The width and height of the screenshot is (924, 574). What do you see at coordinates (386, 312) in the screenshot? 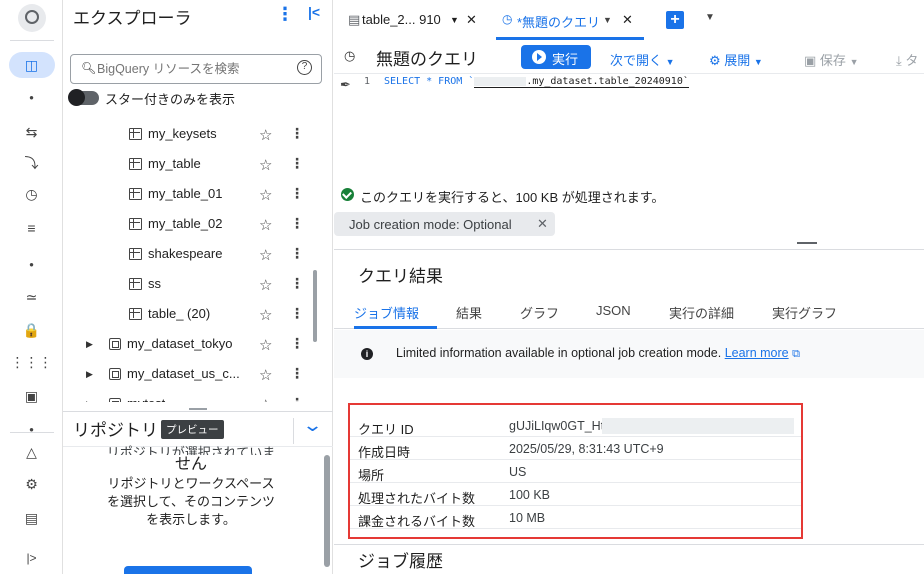
I see `tab-job-info: ジョブ情報` at bounding box center [386, 312].